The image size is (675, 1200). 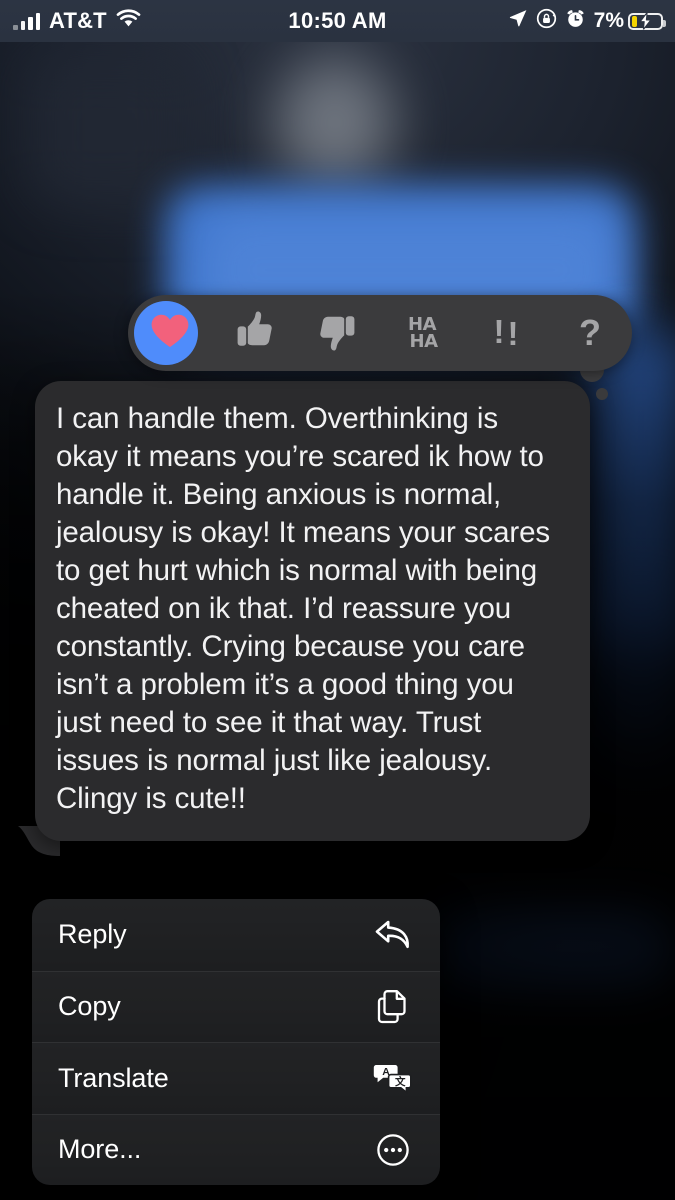 I want to click on battery-charging-icon, so click(x=647, y=21).